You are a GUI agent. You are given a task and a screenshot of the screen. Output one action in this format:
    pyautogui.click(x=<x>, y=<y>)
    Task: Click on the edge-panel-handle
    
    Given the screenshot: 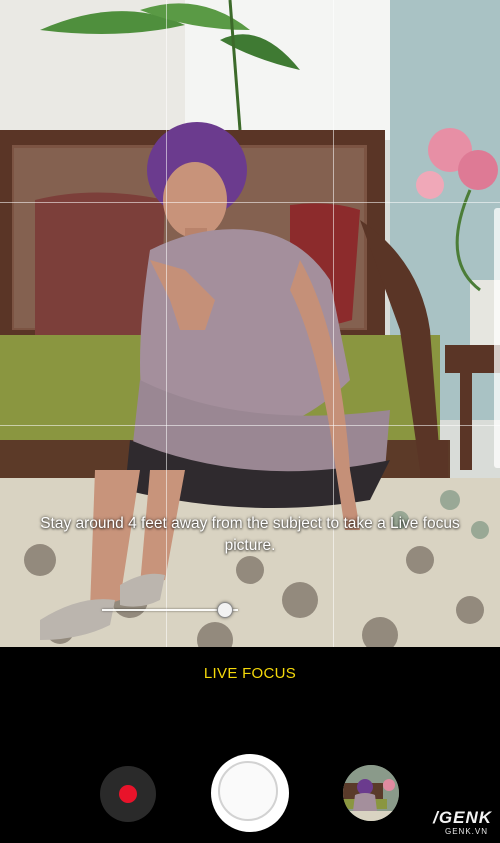 What is the action you would take?
    pyautogui.click(x=497, y=338)
    